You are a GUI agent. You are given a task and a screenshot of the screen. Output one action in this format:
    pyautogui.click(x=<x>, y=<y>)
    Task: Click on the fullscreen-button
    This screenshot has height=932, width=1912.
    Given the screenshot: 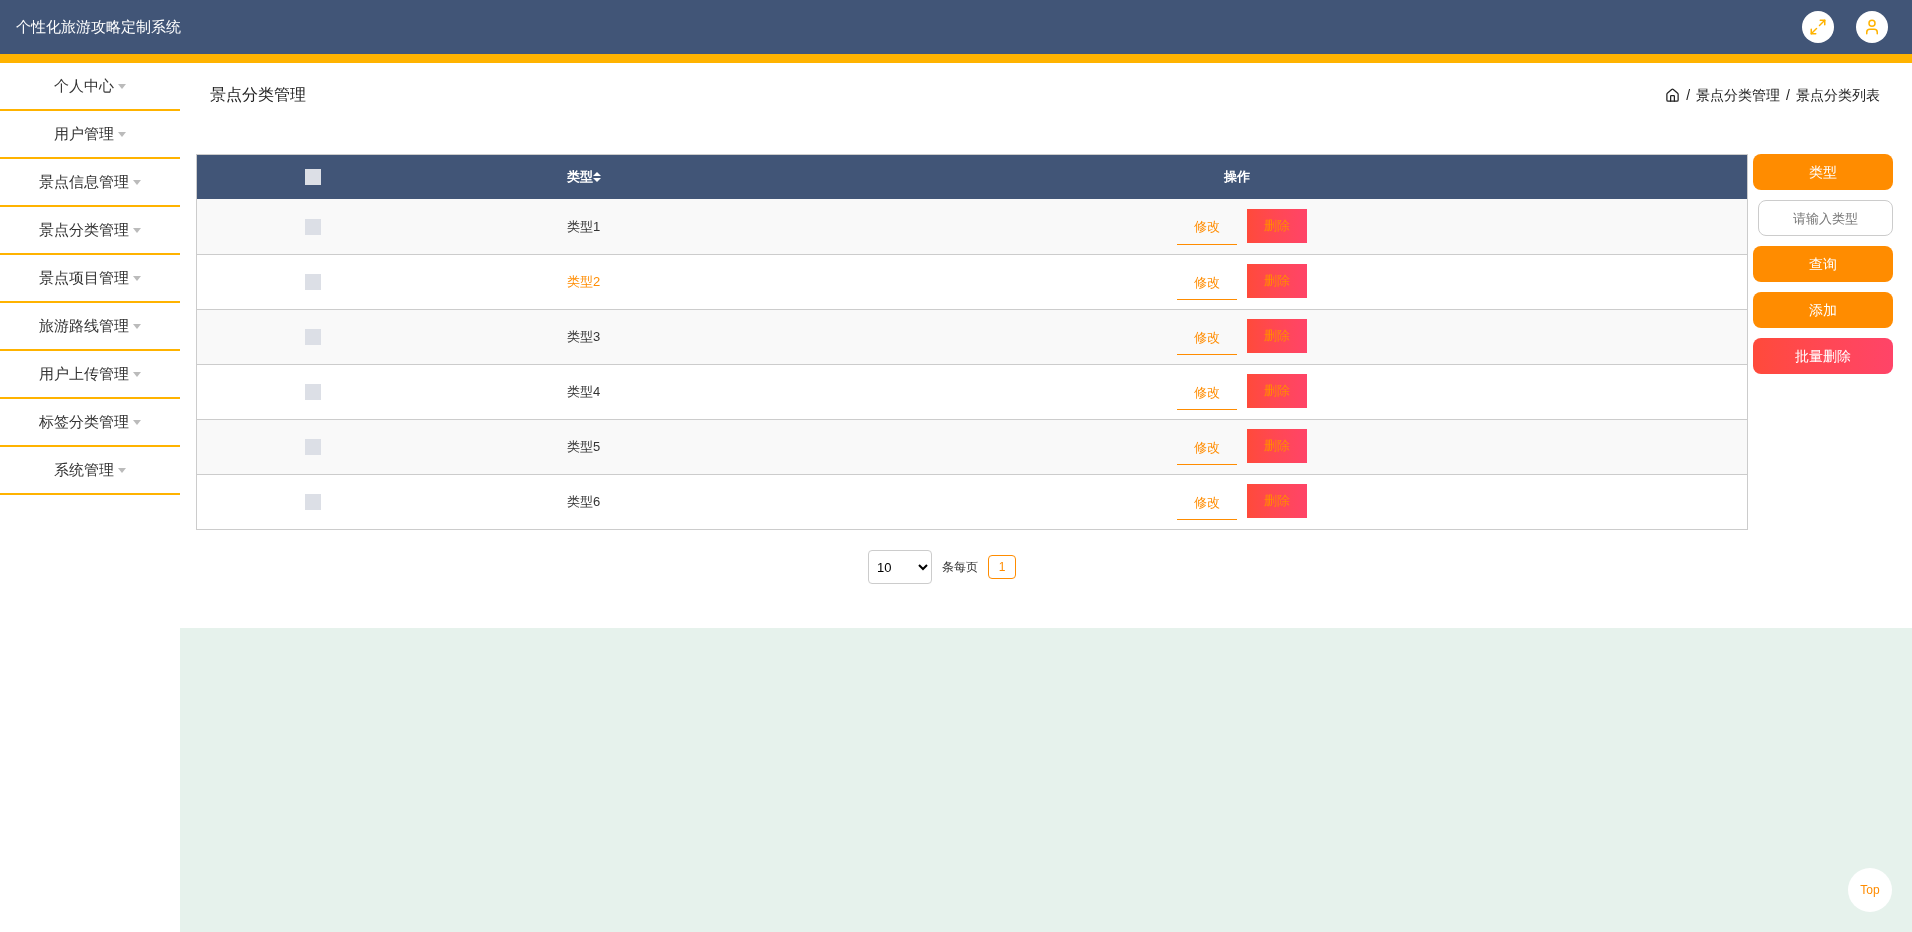 What is the action you would take?
    pyautogui.click(x=1818, y=27)
    